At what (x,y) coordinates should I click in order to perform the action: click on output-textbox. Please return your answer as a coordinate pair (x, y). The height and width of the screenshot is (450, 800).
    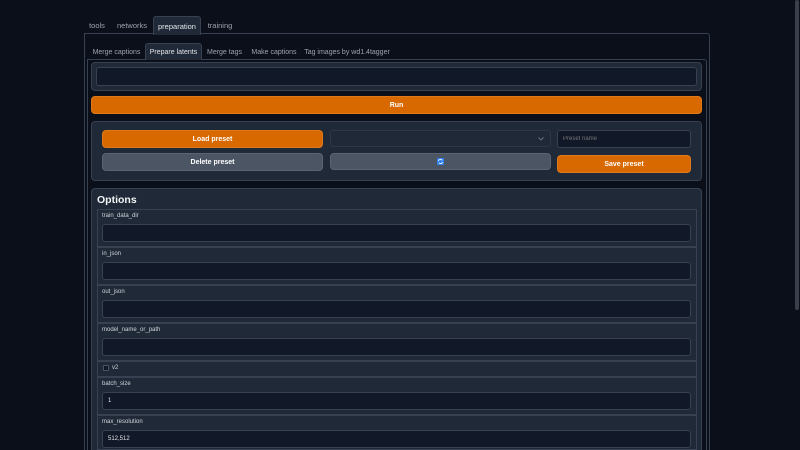
    Looking at the image, I should click on (396, 76).